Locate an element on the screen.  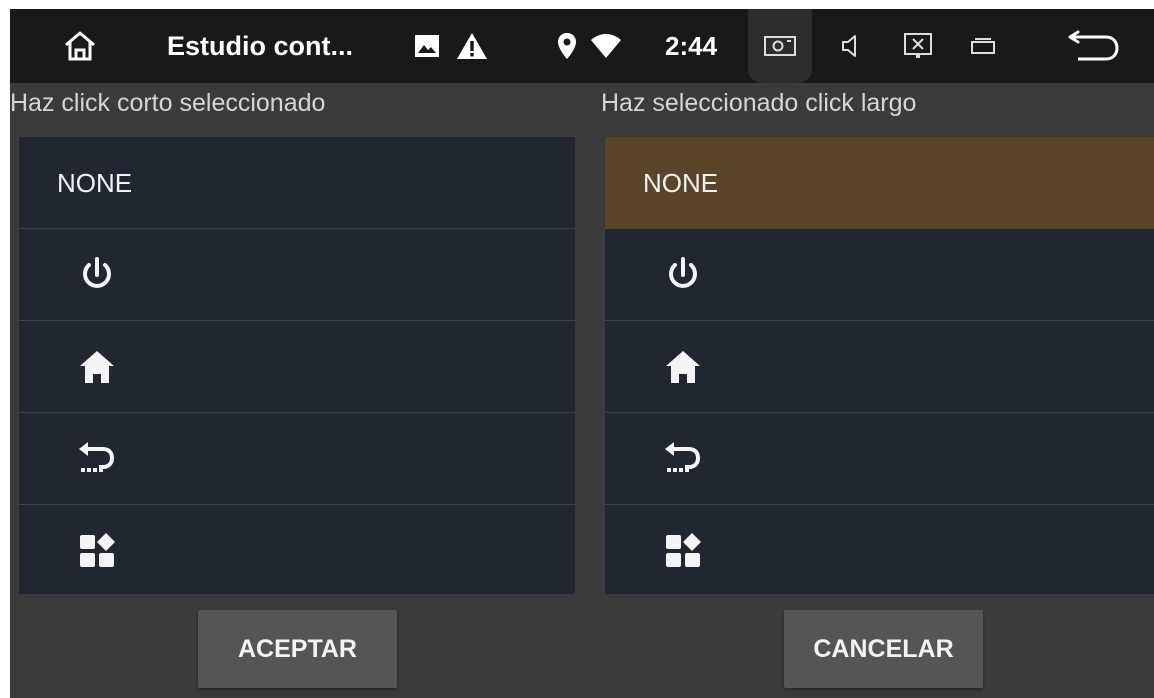
cancel-button: CANCELAR is located at coordinates (883, 649).